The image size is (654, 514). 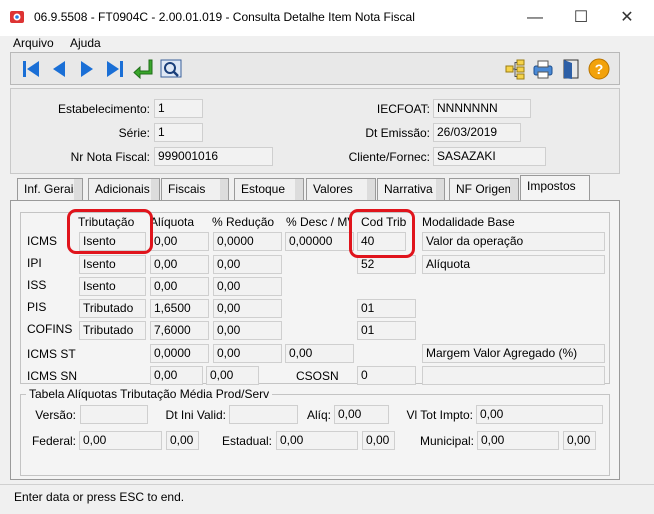 I want to click on row-label-iss: ISS, so click(x=37, y=285).